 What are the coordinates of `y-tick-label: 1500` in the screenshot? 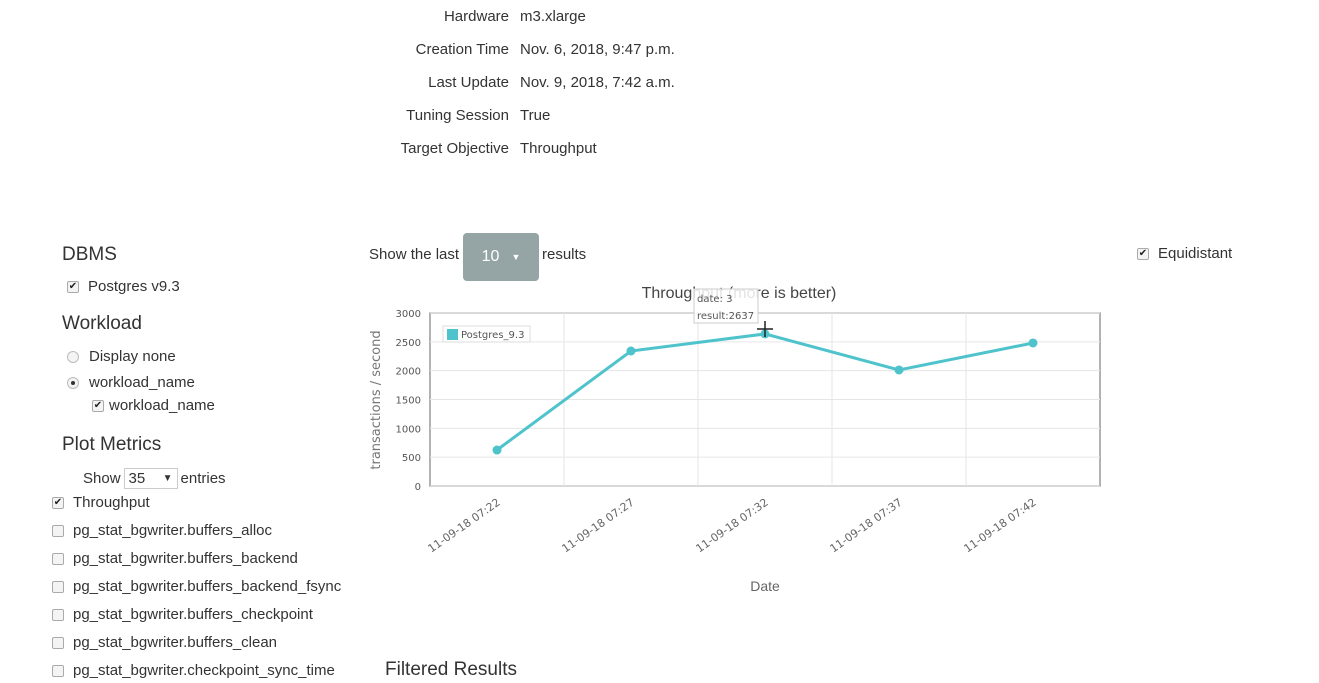 It's located at (408, 401).